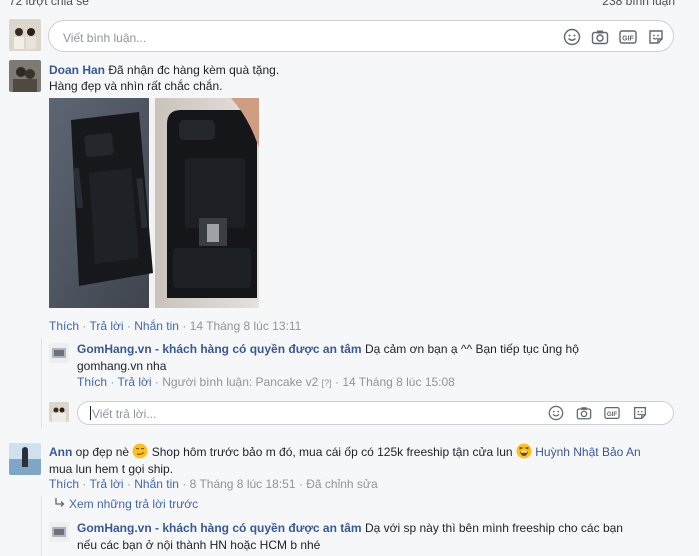 This screenshot has width=699, height=556. What do you see at coordinates (25, 76) in the screenshot?
I see `doan-han-avatar` at bounding box center [25, 76].